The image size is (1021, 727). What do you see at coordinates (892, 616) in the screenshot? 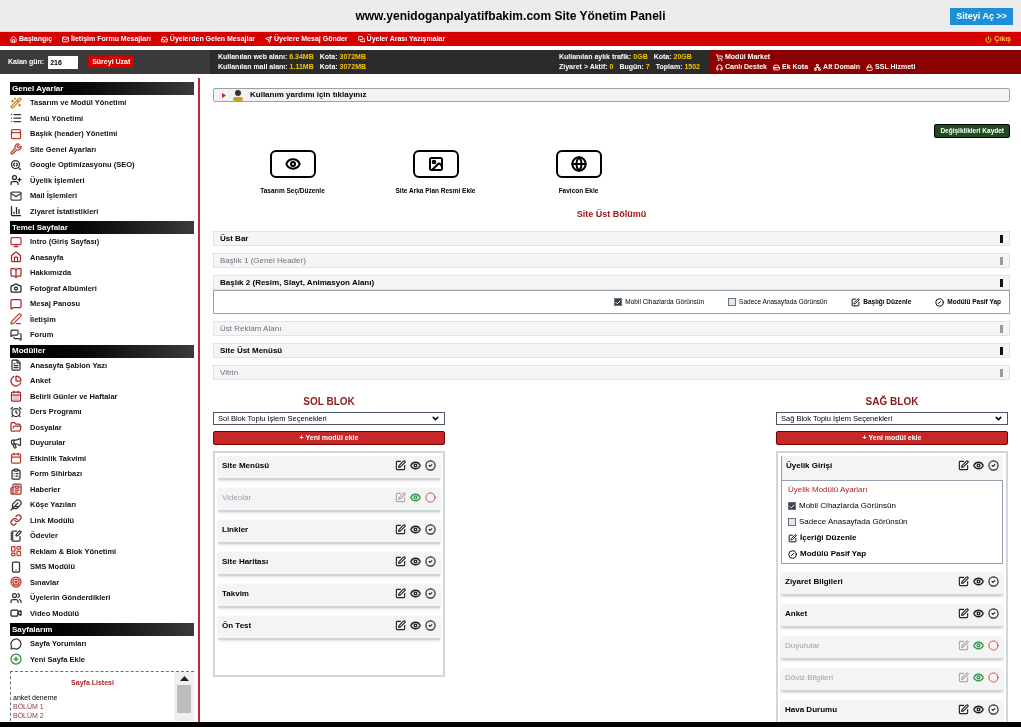
I see `module-card: Anket` at bounding box center [892, 616].